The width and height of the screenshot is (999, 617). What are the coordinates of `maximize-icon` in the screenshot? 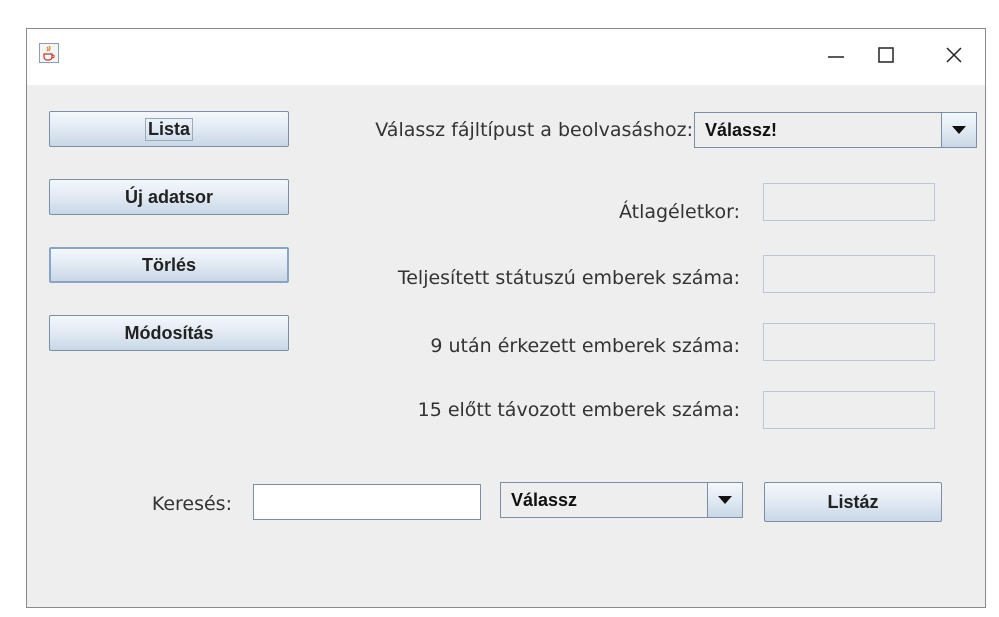 It's located at (886, 55).